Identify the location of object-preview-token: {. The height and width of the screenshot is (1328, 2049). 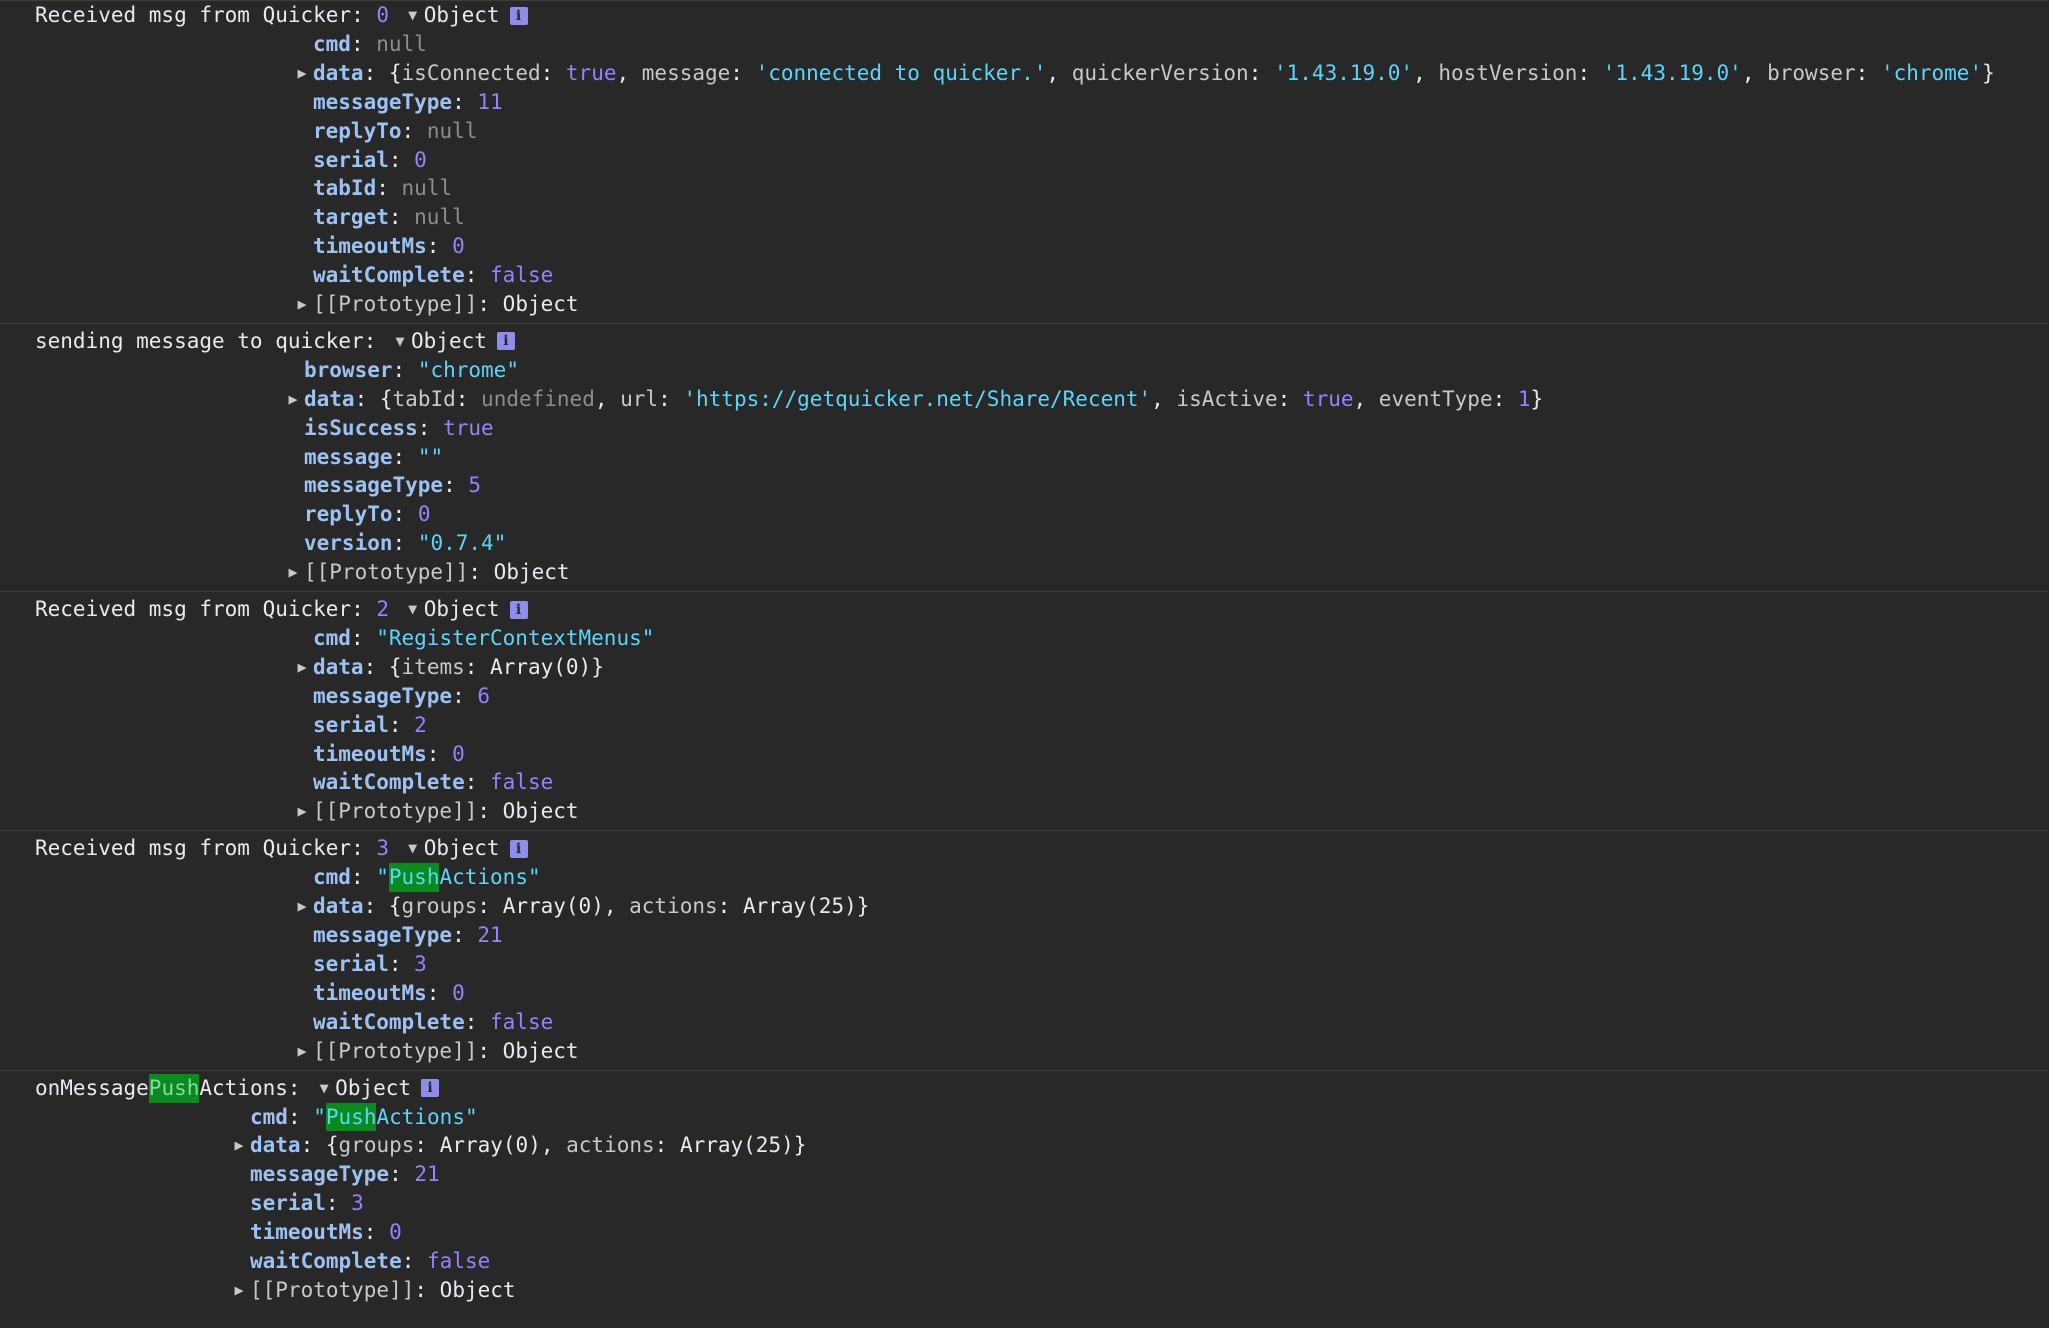
(395, 72).